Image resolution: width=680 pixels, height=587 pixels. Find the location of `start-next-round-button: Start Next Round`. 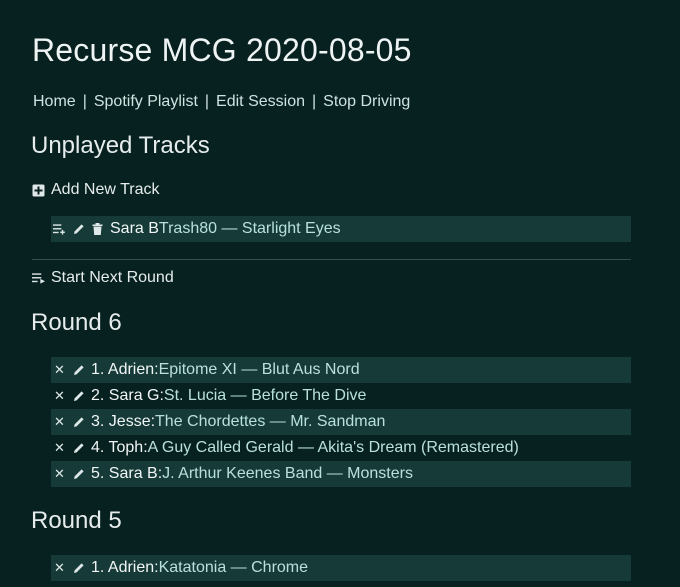

start-next-round-button: Start Next Round is located at coordinates (103, 278).